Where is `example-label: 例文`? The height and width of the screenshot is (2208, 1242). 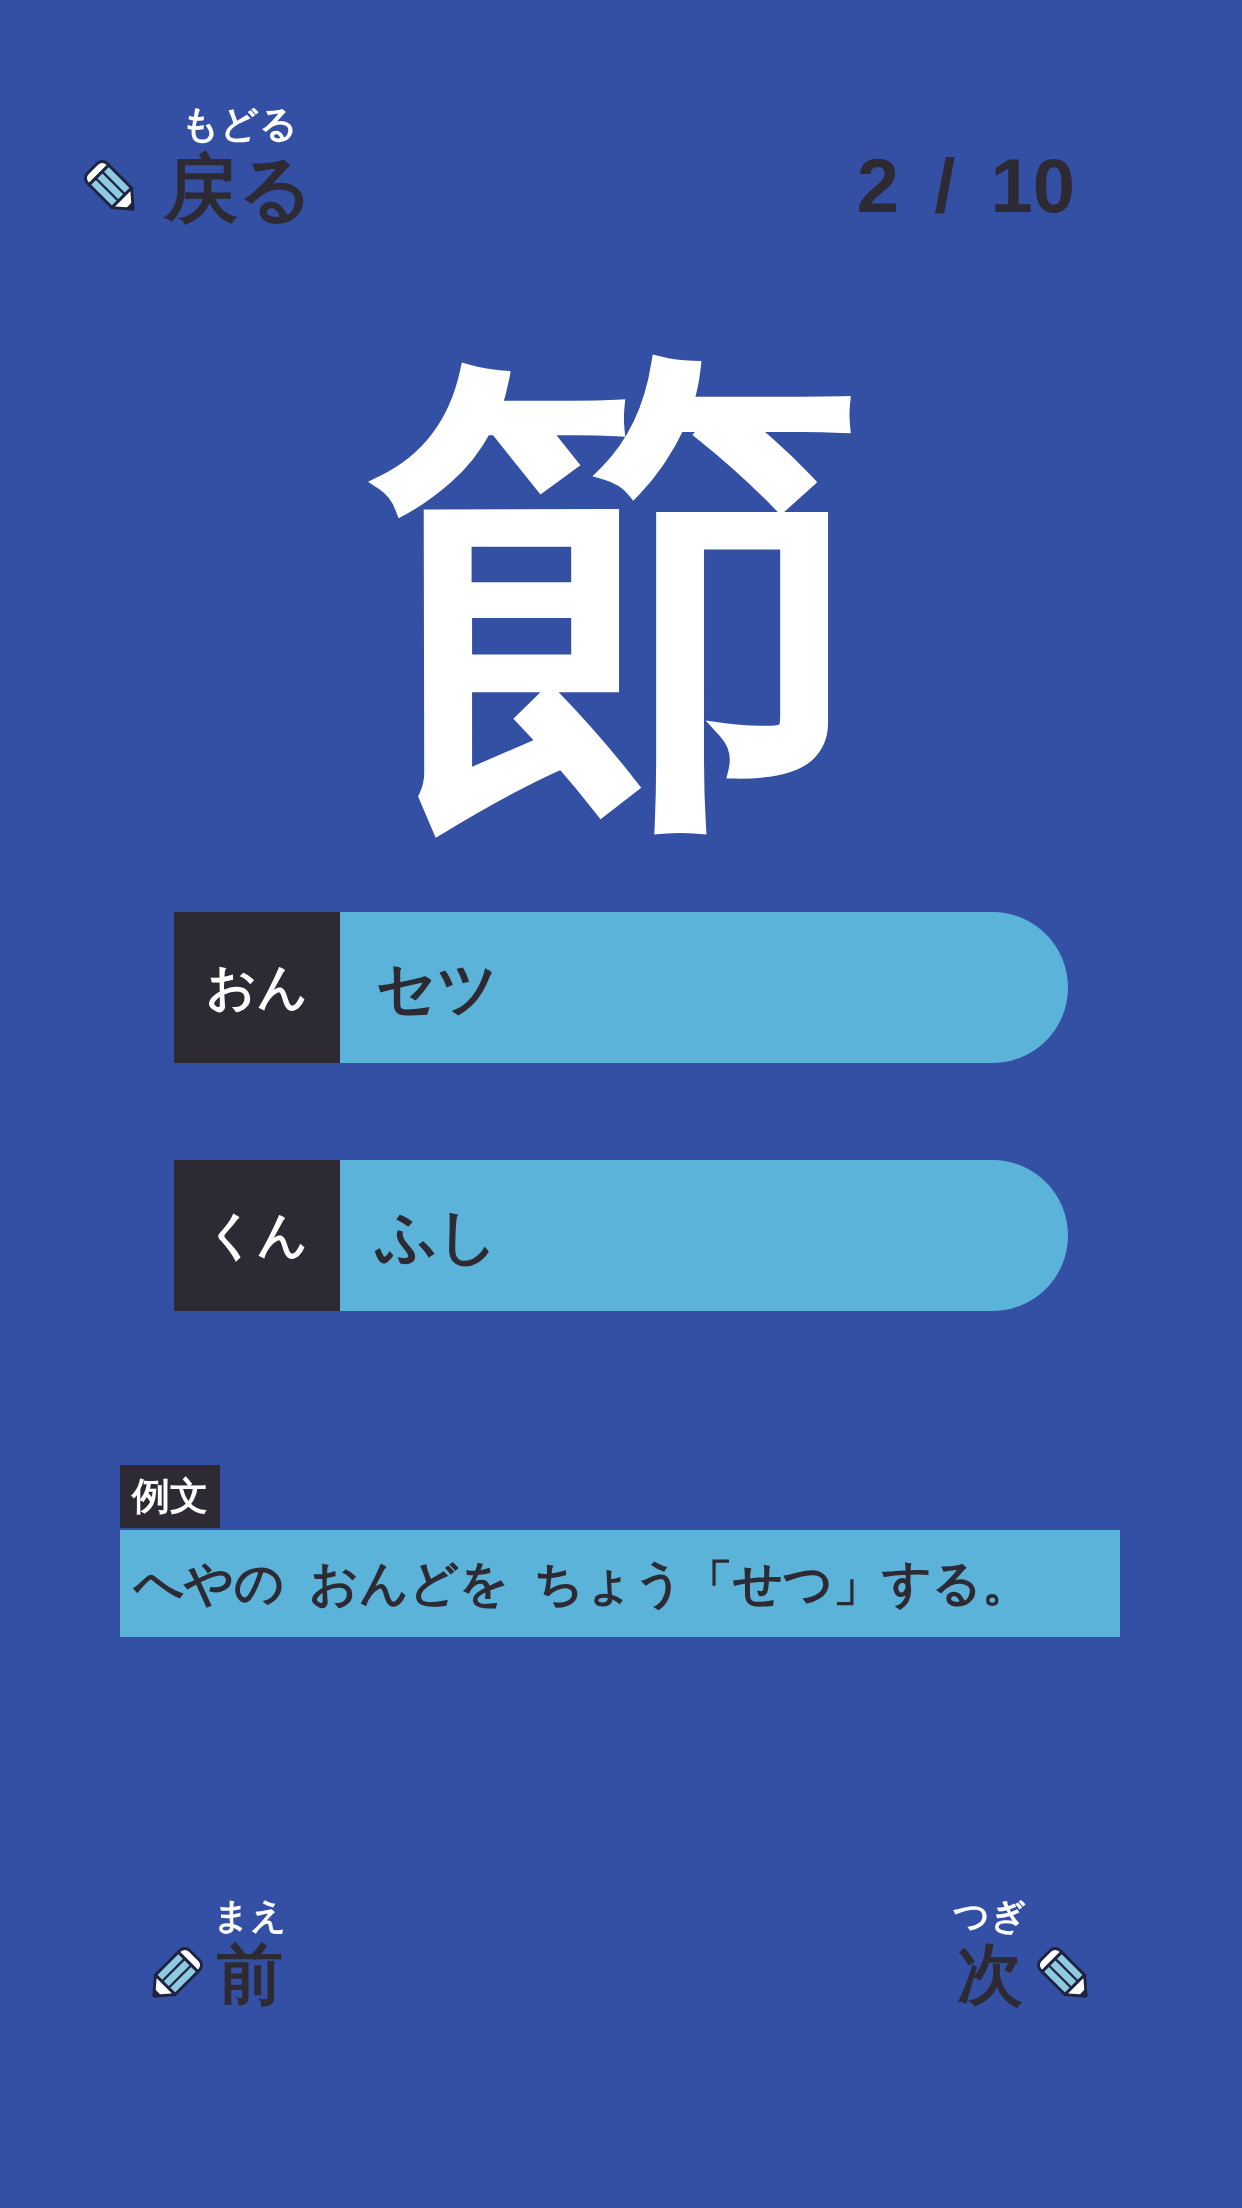
example-label: 例文 is located at coordinates (170, 1496).